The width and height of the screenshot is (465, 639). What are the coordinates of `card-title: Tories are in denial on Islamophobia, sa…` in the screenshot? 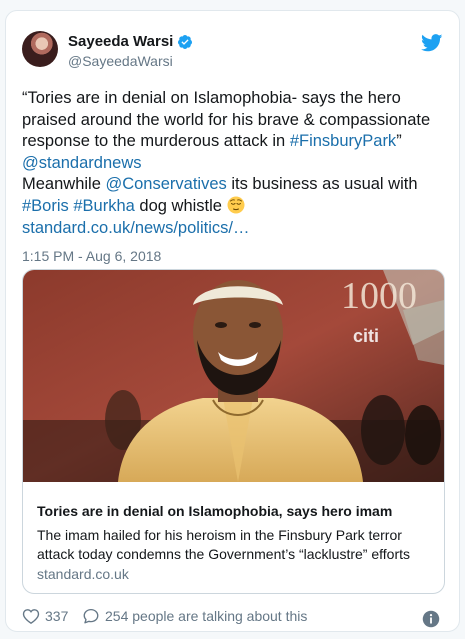 It's located at (214, 511).